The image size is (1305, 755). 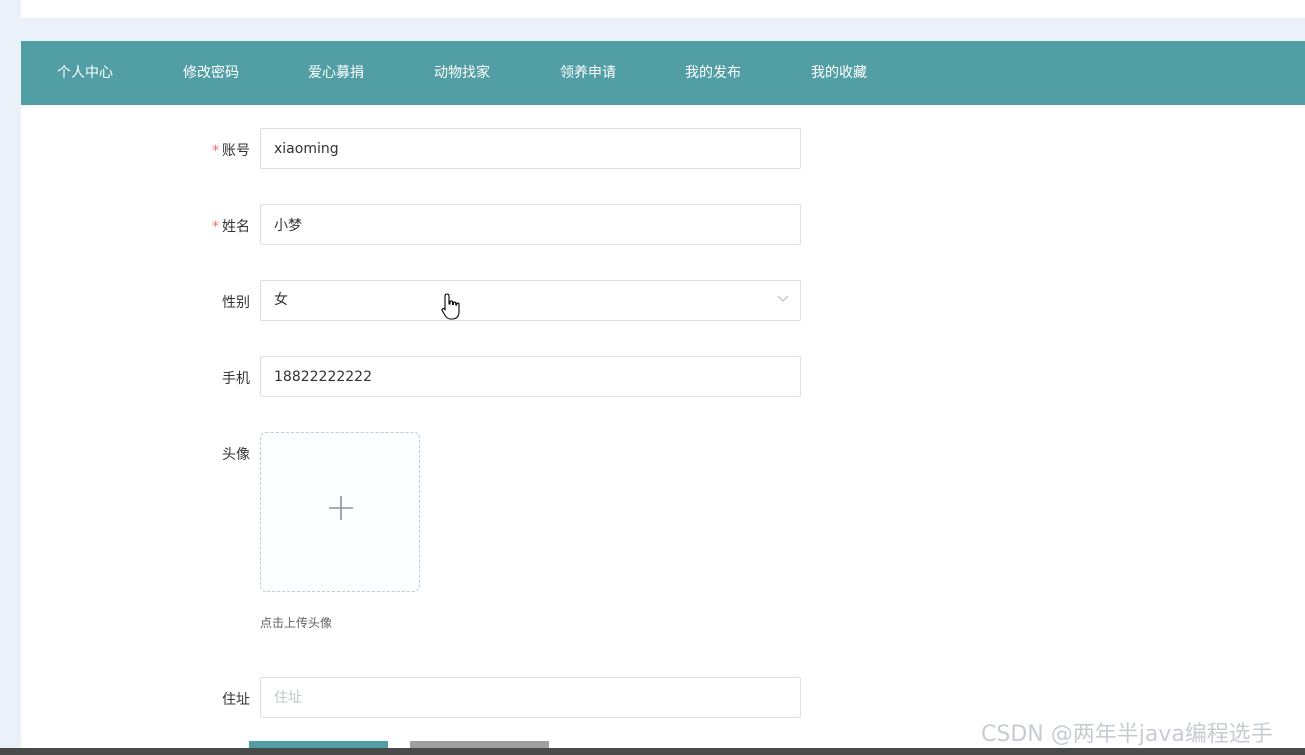 I want to click on avatar-upload-tip: 点击上传头像, so click(x=296, y=623).